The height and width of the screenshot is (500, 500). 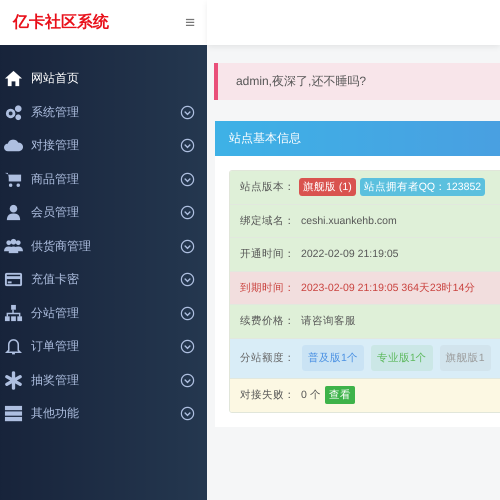 I want to click on sidebar-item: 系统管理, so click(x=103, y=112).